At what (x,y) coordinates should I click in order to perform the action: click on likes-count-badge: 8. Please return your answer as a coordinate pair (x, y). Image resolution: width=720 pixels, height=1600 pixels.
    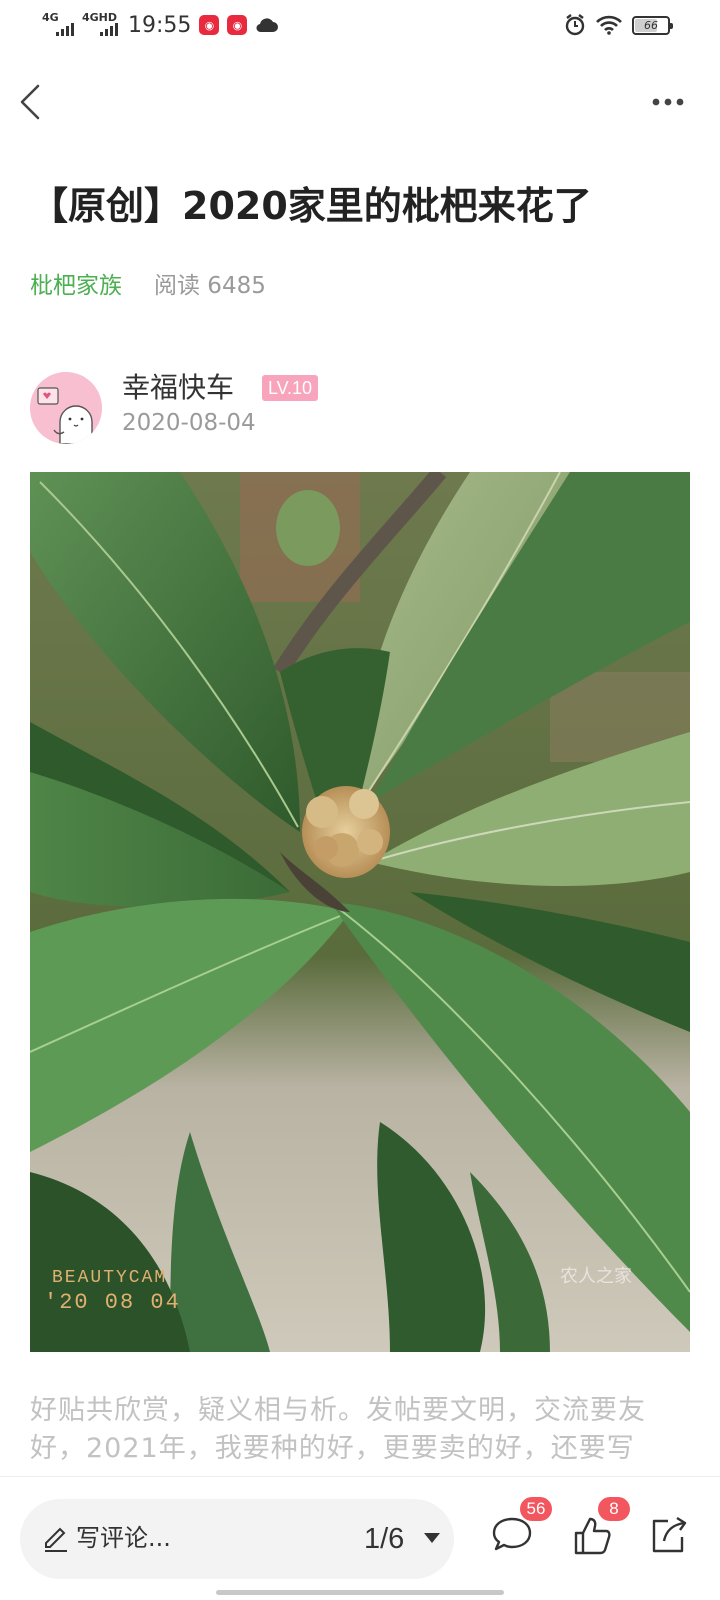
    Looking at the image, I should click on (614, 1509).